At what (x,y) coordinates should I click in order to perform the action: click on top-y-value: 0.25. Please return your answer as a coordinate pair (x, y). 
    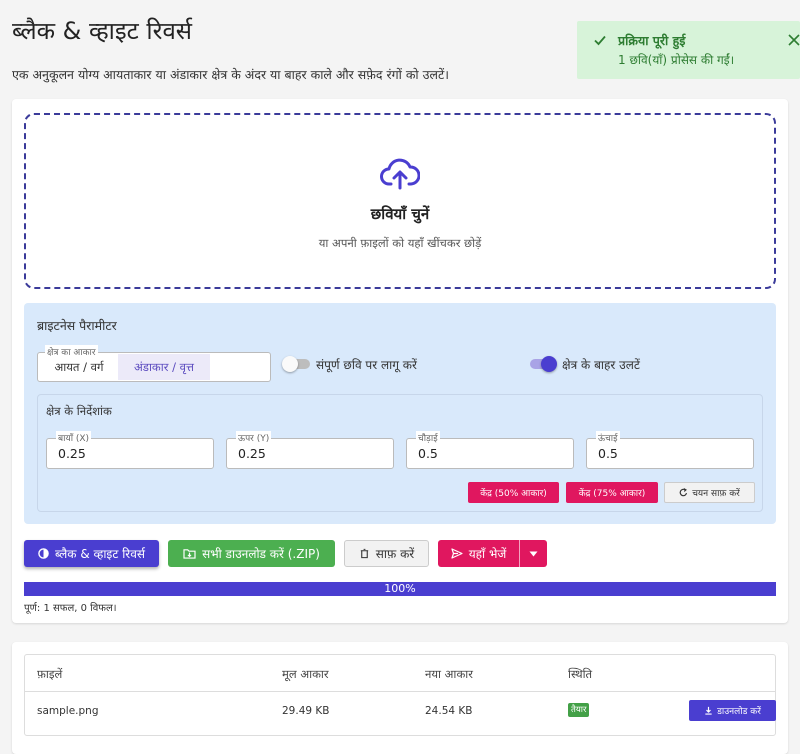
    Looking at the image, I should click on (252, 453).